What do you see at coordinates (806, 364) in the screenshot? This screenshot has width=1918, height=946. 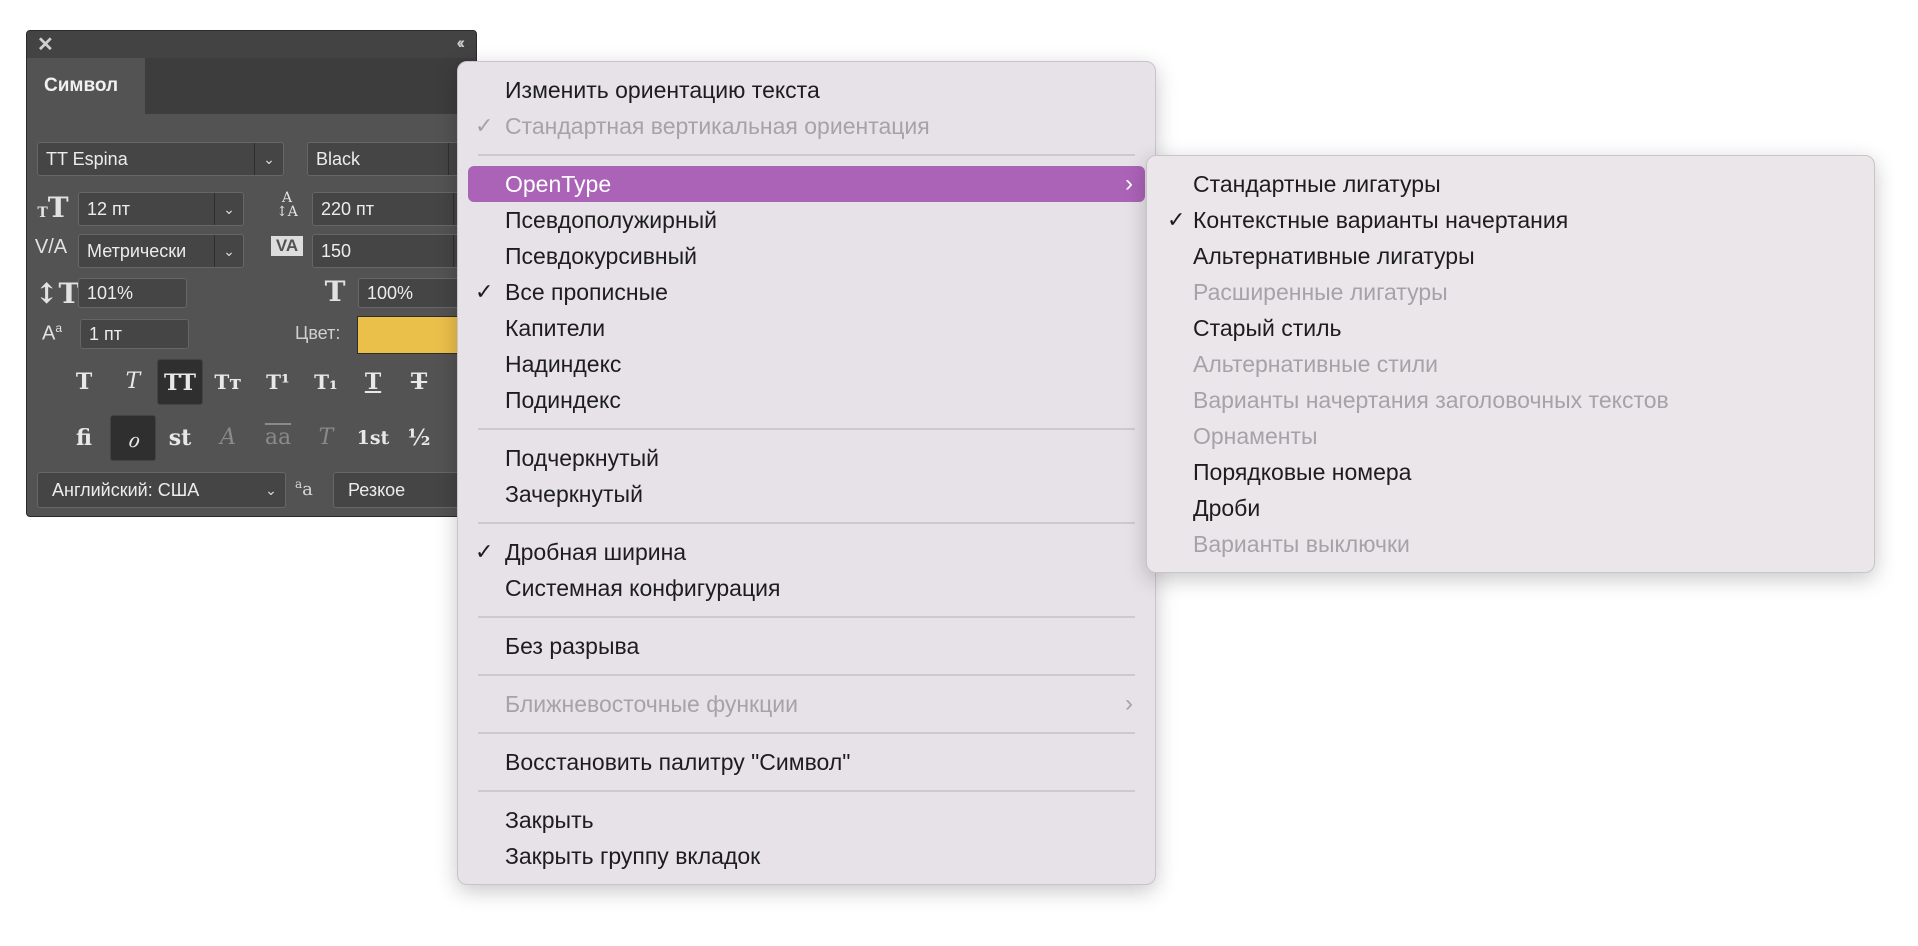 I see `menu-item-надиндекс: Надиндекс` at bounding box center [806, 364].